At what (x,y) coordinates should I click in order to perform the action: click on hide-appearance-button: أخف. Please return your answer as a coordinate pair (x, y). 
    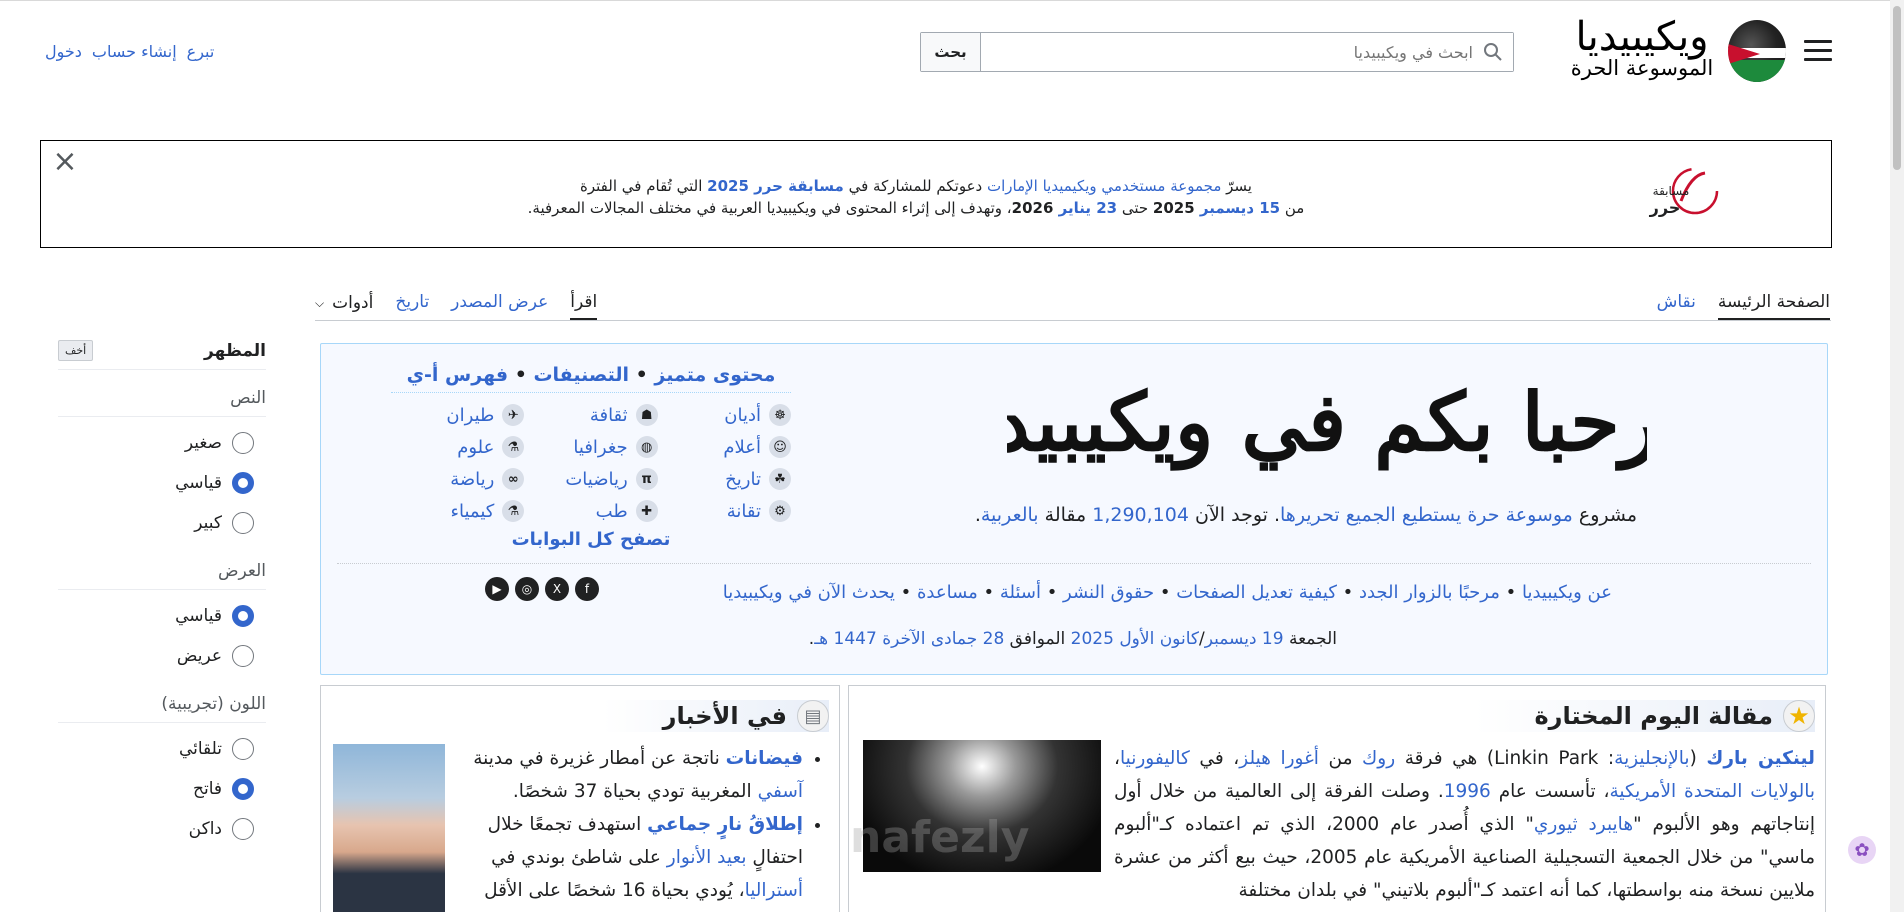
    Looking at the image, I should click on (76, 350).